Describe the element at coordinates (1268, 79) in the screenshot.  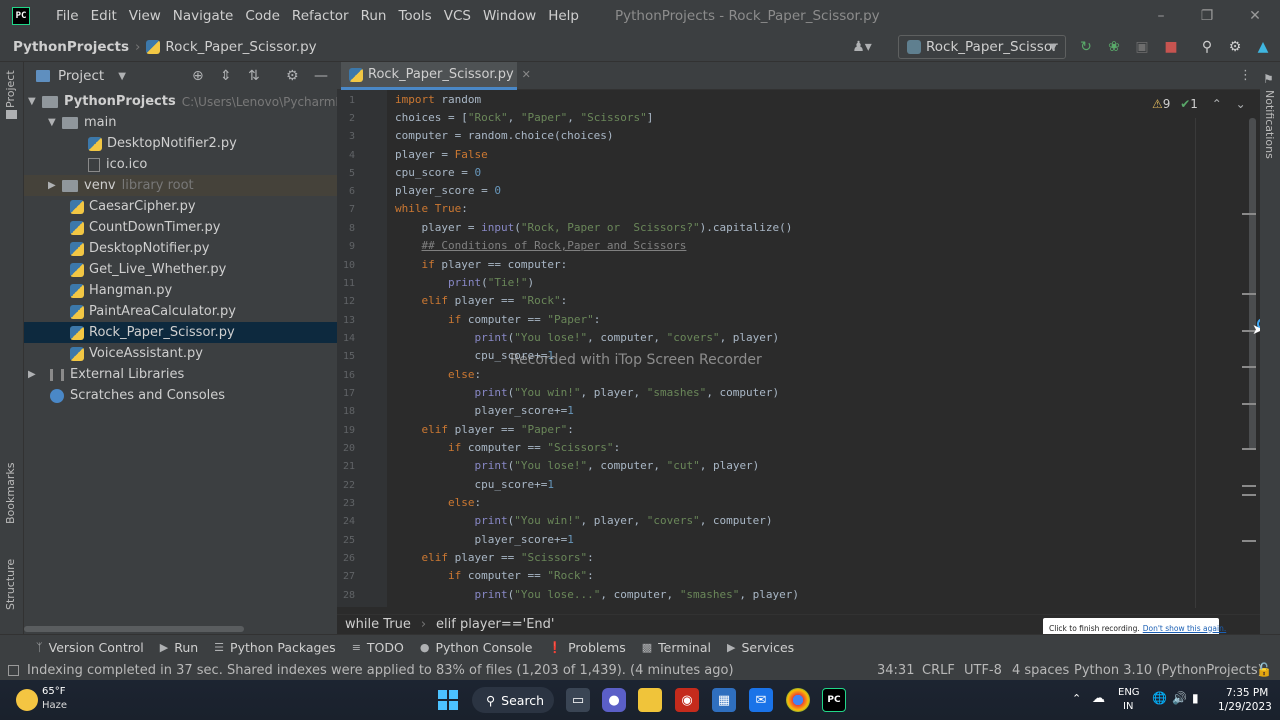
I see `notifications-bell-icon: ⚑` at that location.